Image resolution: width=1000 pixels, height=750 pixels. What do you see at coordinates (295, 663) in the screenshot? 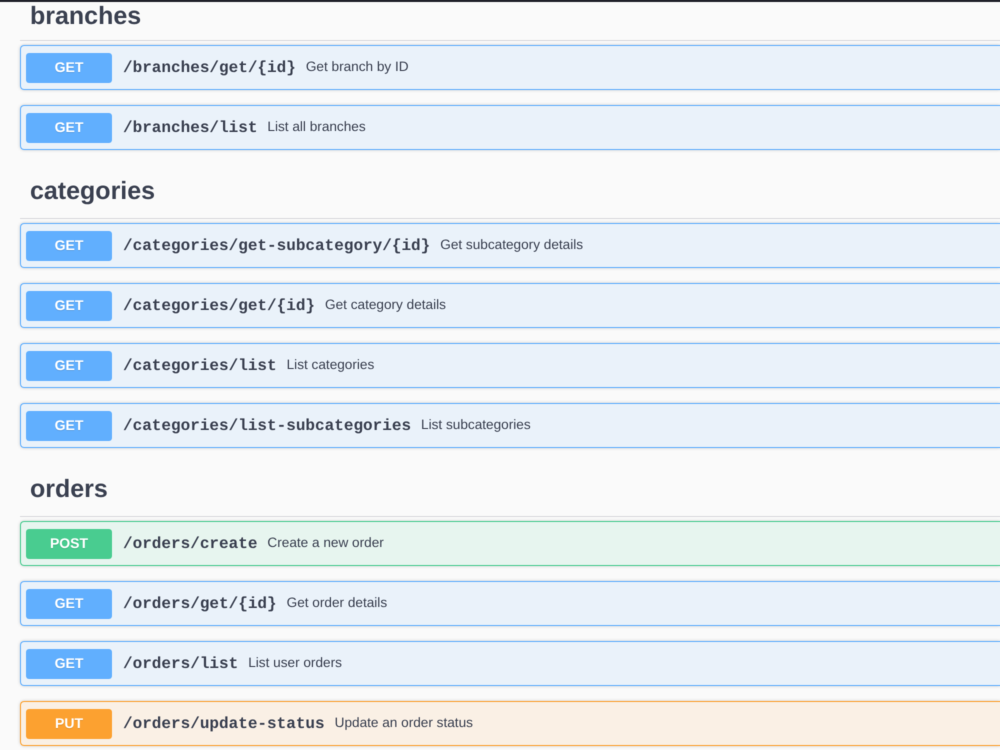
I see `endpoint-summary: List user orders` at bounding box center [295, 663].